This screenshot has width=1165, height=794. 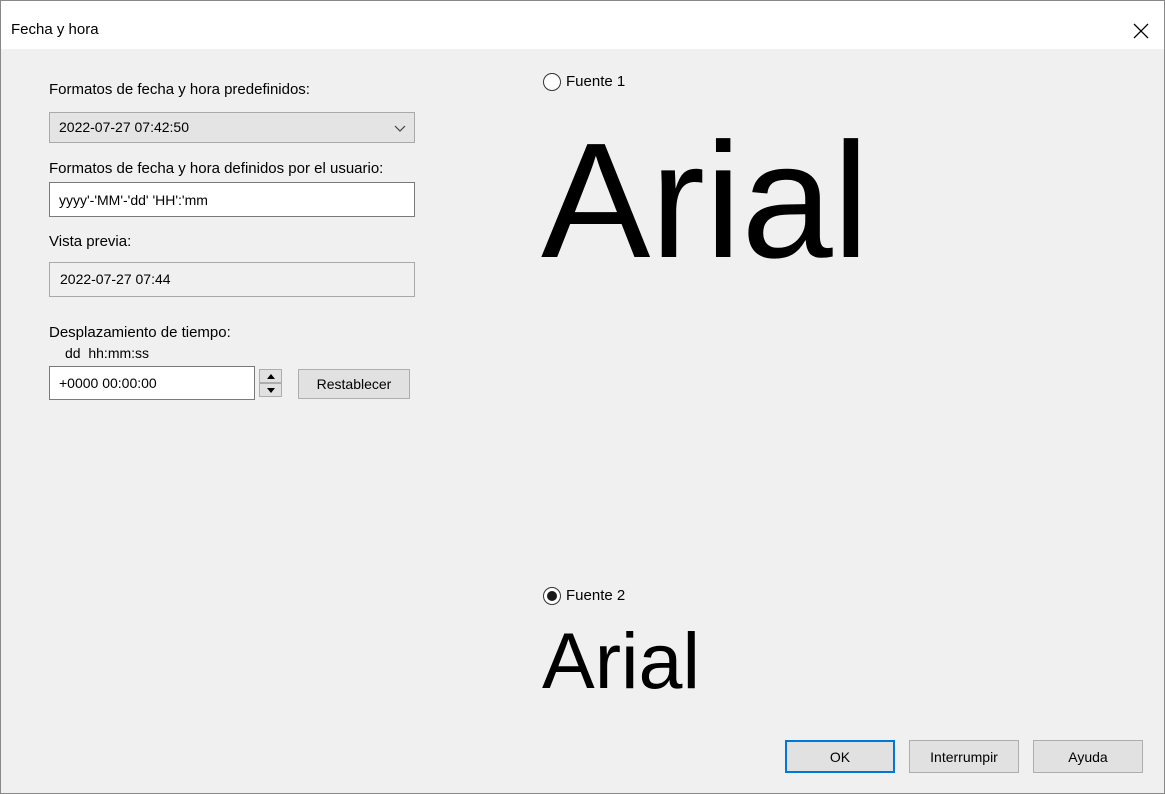 I want to click on font1-sample: Arial, so click(x=705, y=200).